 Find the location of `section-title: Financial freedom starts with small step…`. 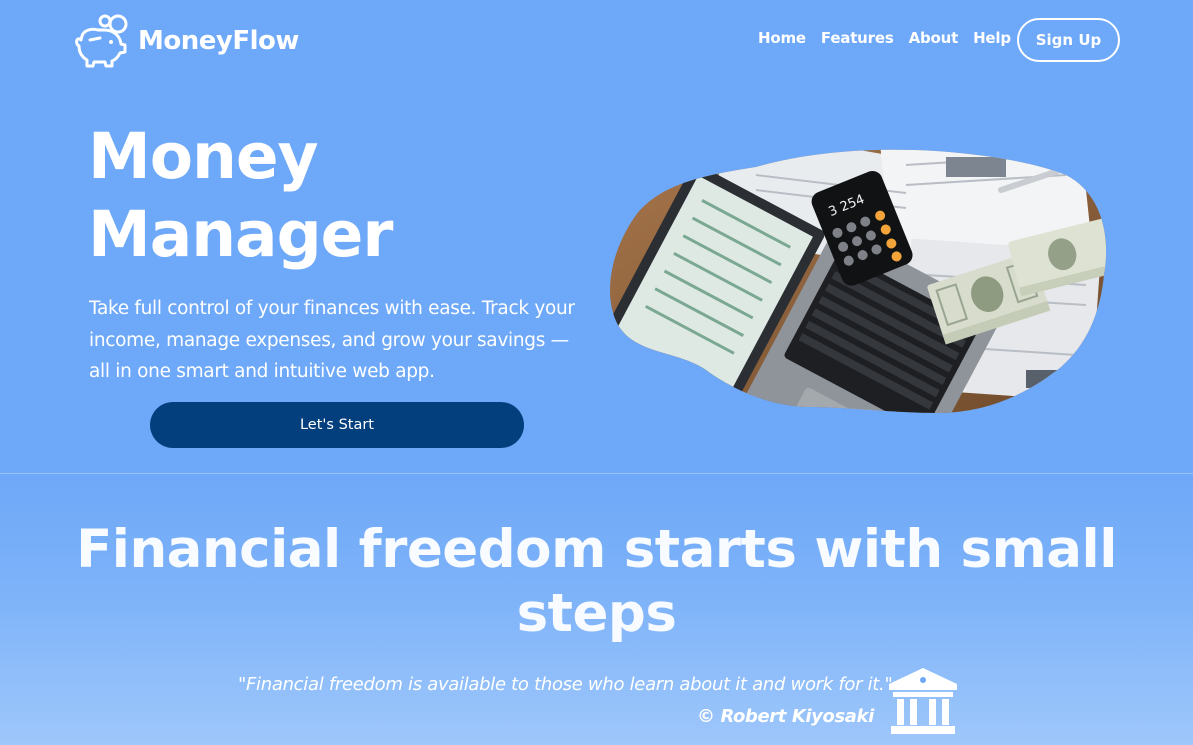

section-title: Financial freedom starts with small step… is located at coordinates (596, 581).